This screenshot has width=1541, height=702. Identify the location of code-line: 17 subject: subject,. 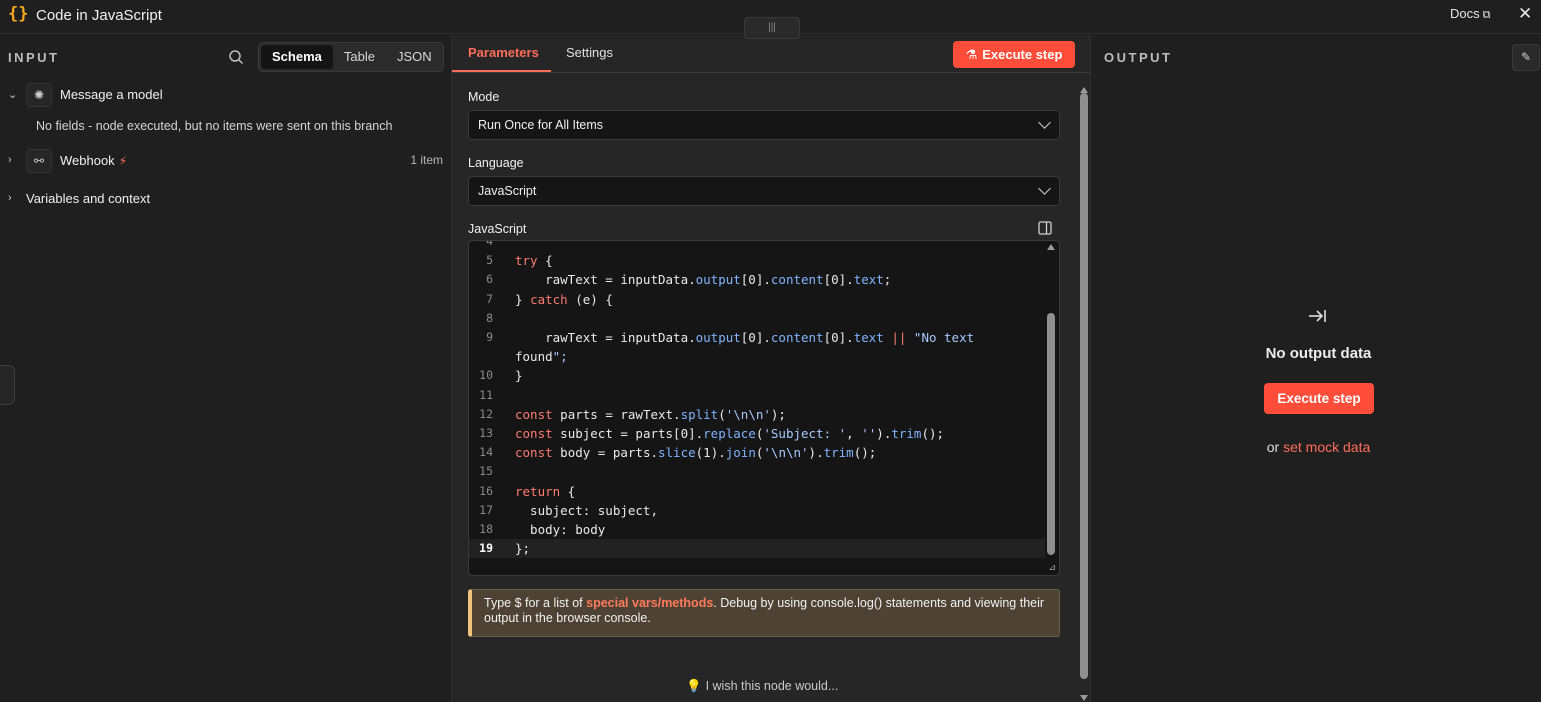
(757, 510).